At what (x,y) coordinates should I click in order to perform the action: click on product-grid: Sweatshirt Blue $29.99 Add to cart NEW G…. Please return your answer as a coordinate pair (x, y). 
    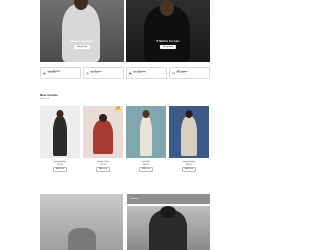
    Looking at the image, I should click on (125, 139).